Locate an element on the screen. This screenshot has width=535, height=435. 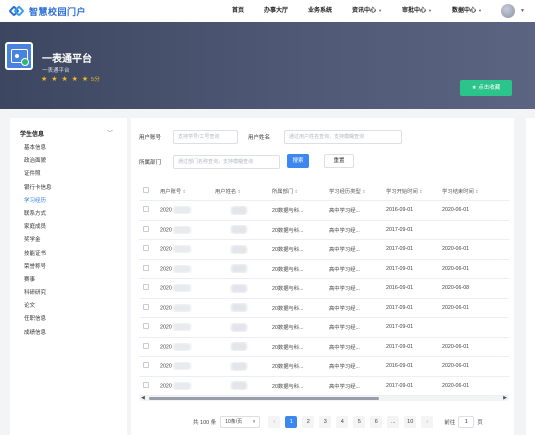
select-all-checkbox is located at coordinates (146, 189).